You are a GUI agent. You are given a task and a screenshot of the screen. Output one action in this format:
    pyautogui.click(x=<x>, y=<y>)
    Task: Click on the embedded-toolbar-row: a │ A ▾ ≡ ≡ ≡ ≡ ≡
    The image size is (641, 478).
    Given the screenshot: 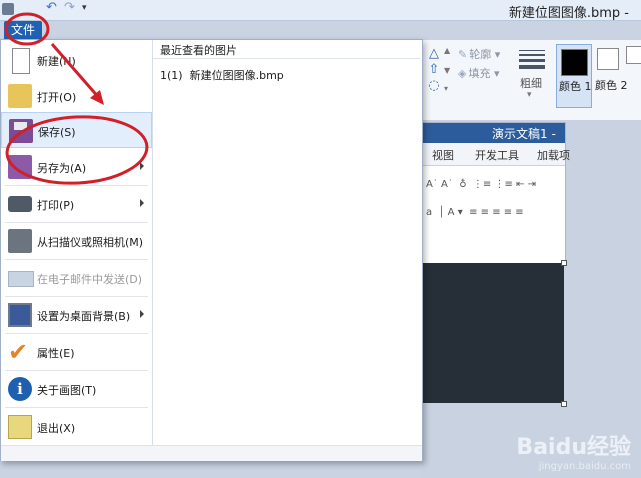 What is the action you would take?
    pyautogui.click(x=475, y=212)
    